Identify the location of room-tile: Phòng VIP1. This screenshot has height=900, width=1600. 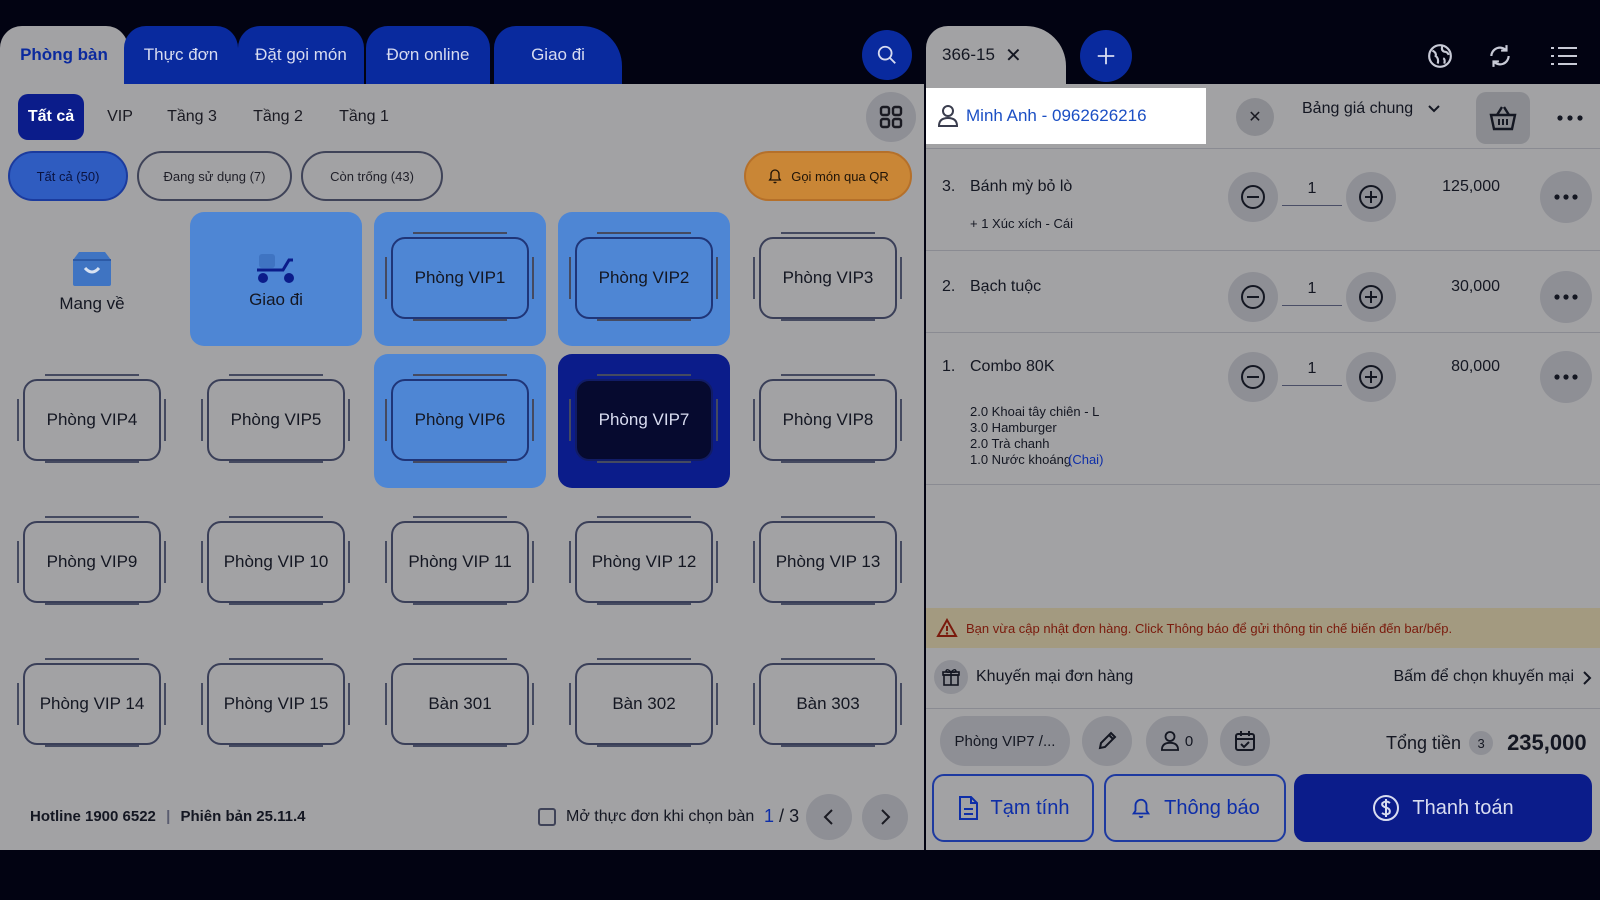
(459, 276).